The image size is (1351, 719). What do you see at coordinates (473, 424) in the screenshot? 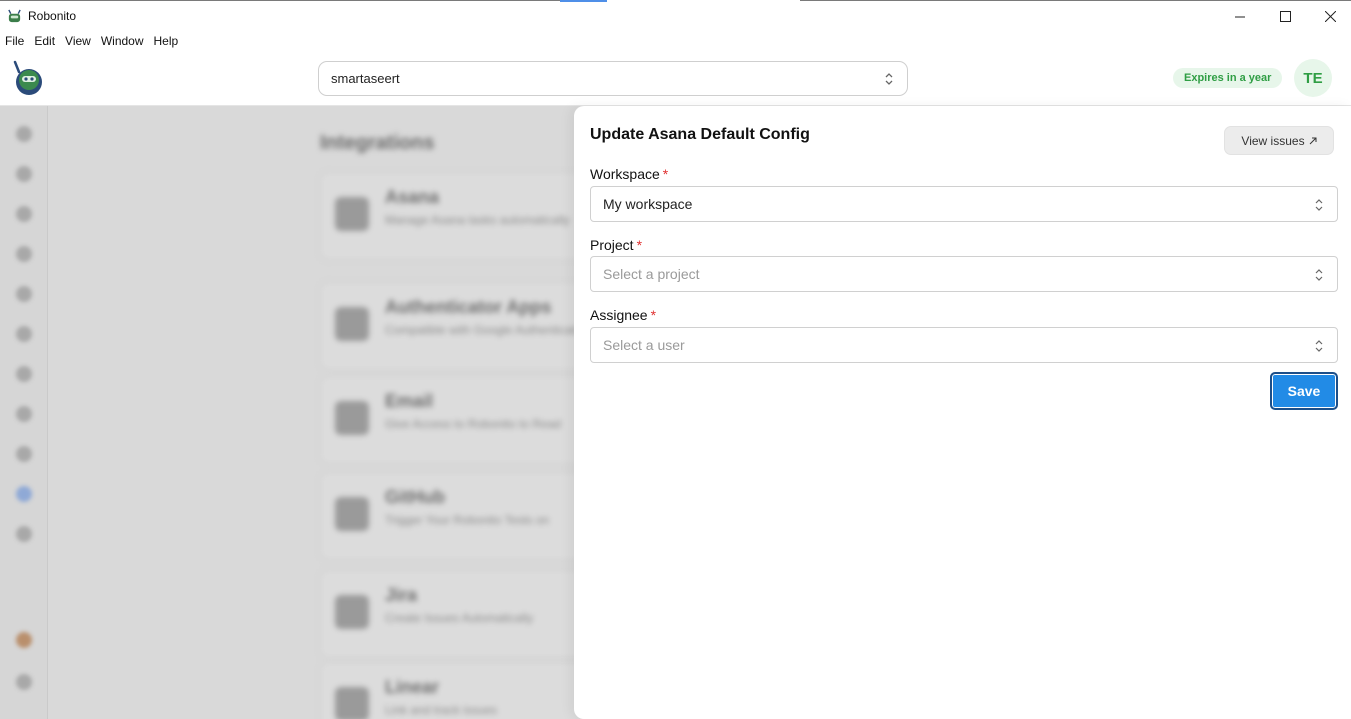
I see `integration-desc: Give Access to Robonito to Read` at bounding box center [473, 424].